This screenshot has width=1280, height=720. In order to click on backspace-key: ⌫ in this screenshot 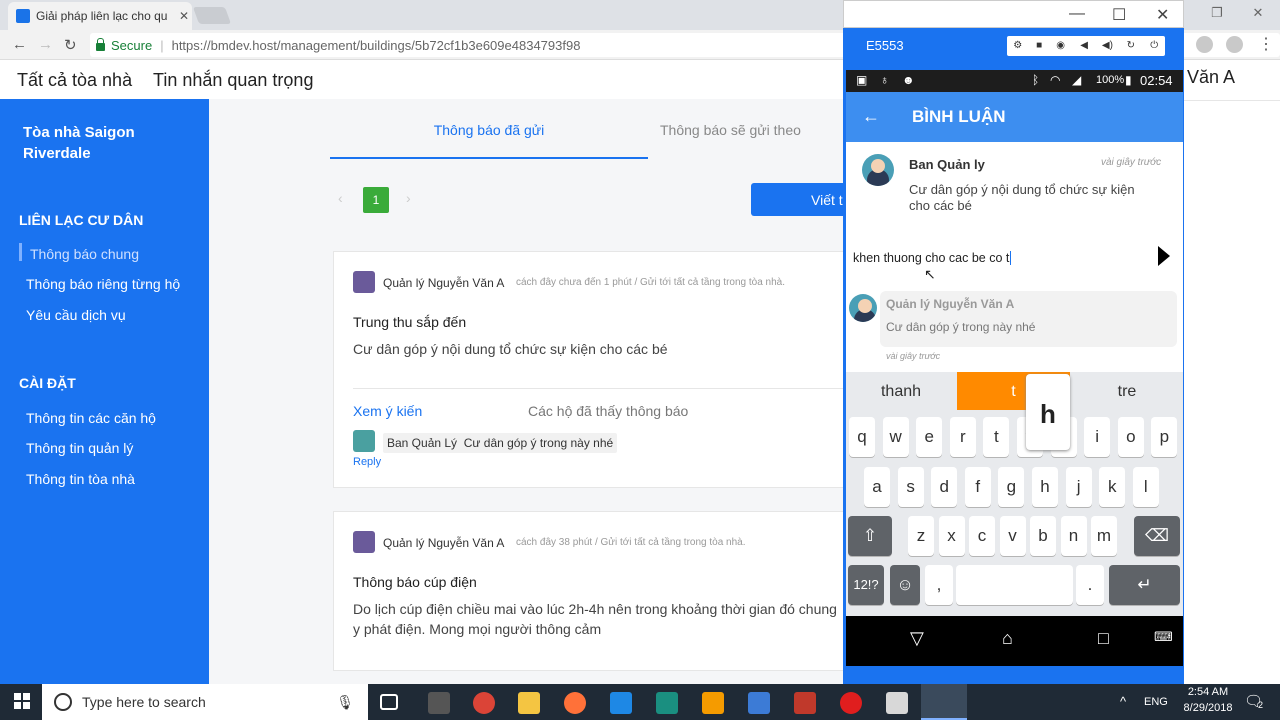, I will do `click(1157, 536)`.